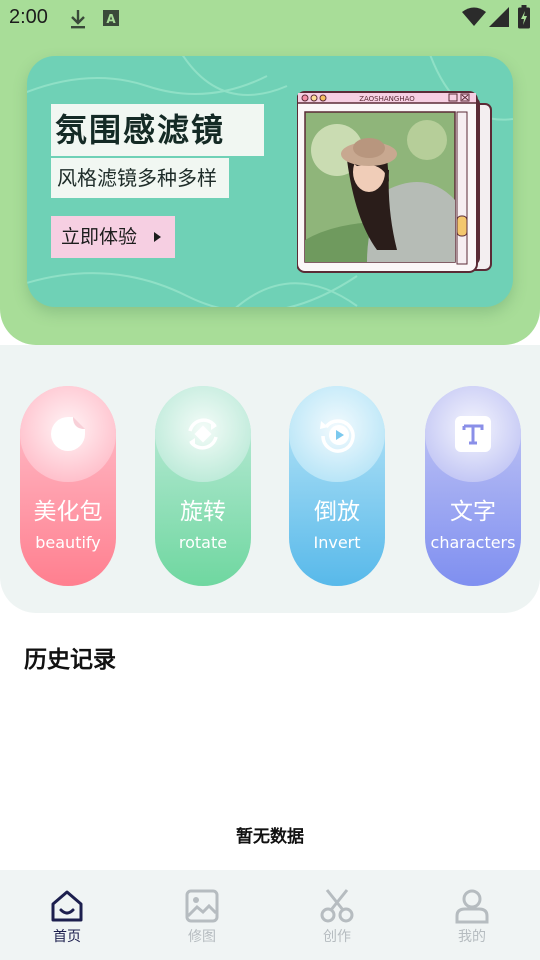 The image size is (540, 960). Describe the element at coordinates (499, 17) in the screenshot. I see `signal-icon` at that location.